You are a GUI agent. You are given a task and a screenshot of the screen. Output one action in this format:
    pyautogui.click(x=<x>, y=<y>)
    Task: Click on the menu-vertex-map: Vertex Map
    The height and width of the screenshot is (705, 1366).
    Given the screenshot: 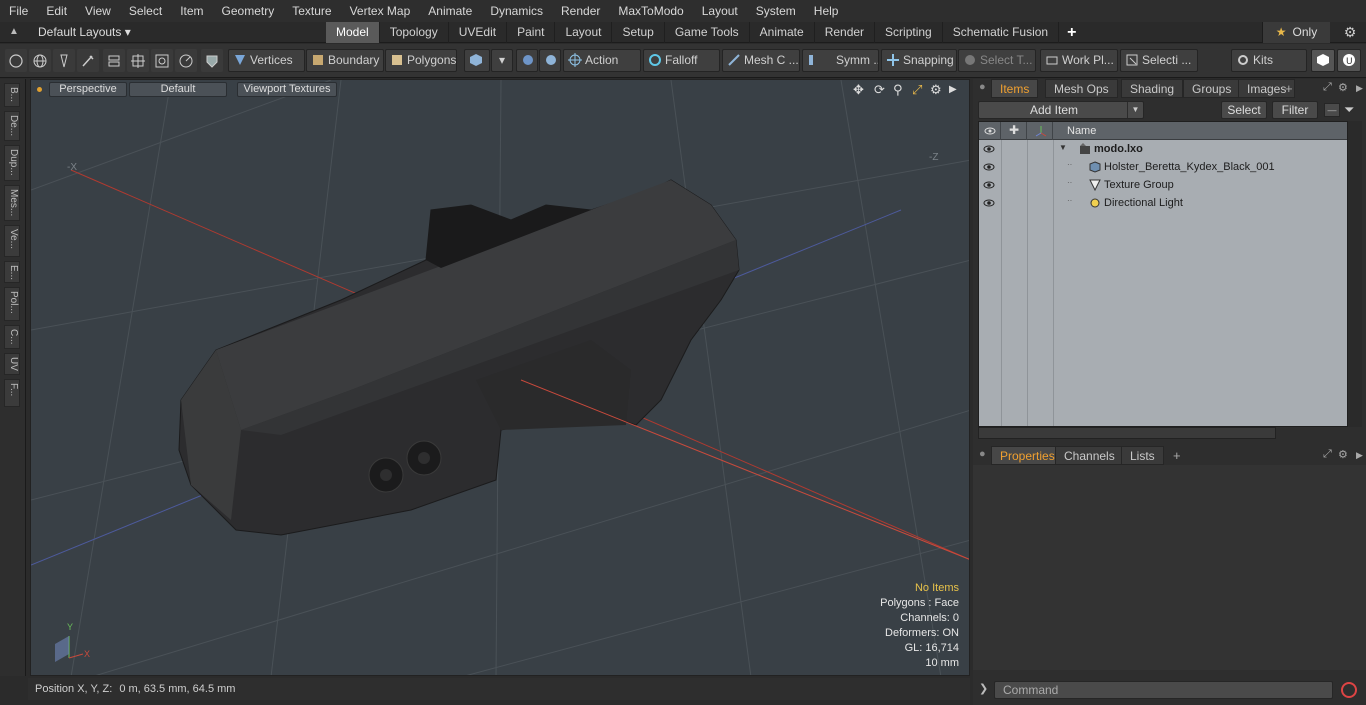 What is the action you would take?
    pyautogui.click(x=380, y=11)
    